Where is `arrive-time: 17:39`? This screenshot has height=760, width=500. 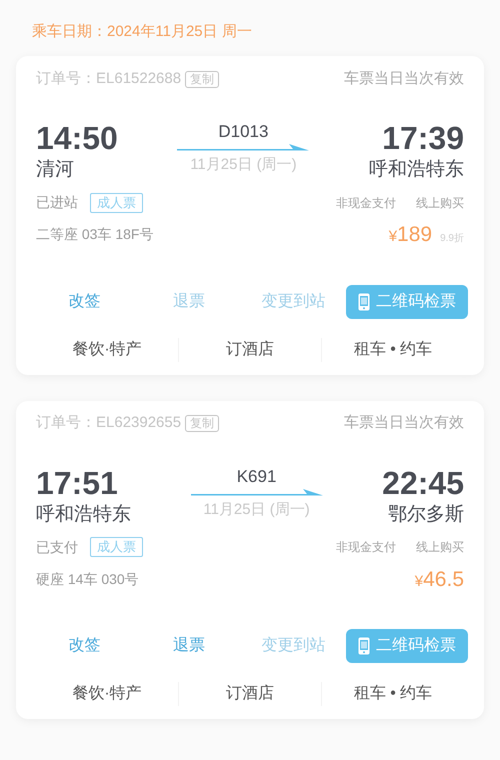 arrive-time: 17:39 is located at coordinates (423, 138).